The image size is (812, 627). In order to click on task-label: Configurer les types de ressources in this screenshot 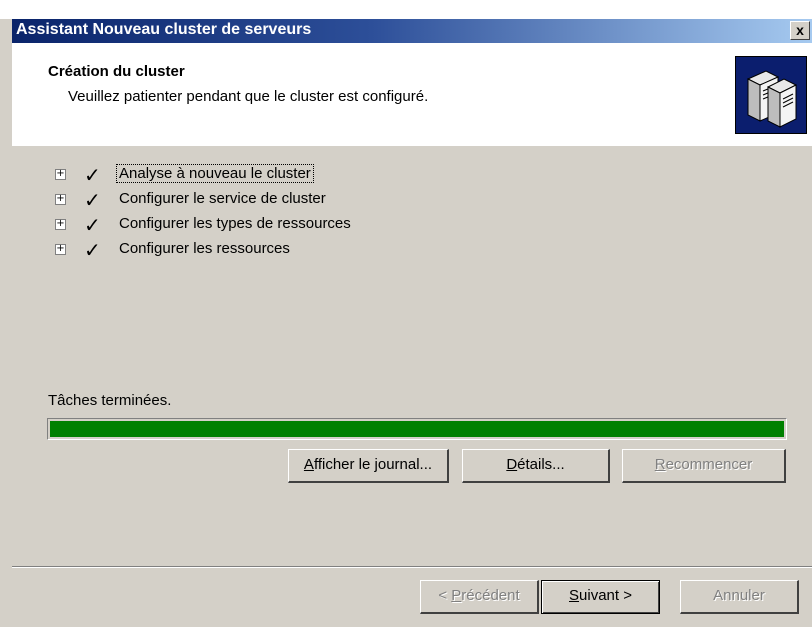, I will do `click(235, 223)`.